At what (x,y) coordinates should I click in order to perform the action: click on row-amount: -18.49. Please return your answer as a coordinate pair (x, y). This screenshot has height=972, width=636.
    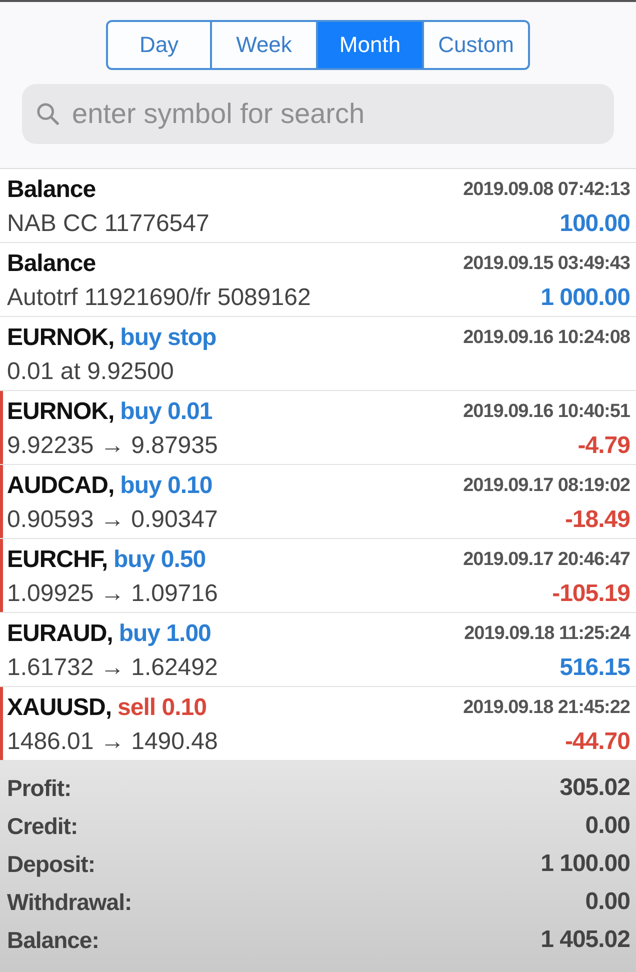
    Looking at the image, I should click on (597, 520).